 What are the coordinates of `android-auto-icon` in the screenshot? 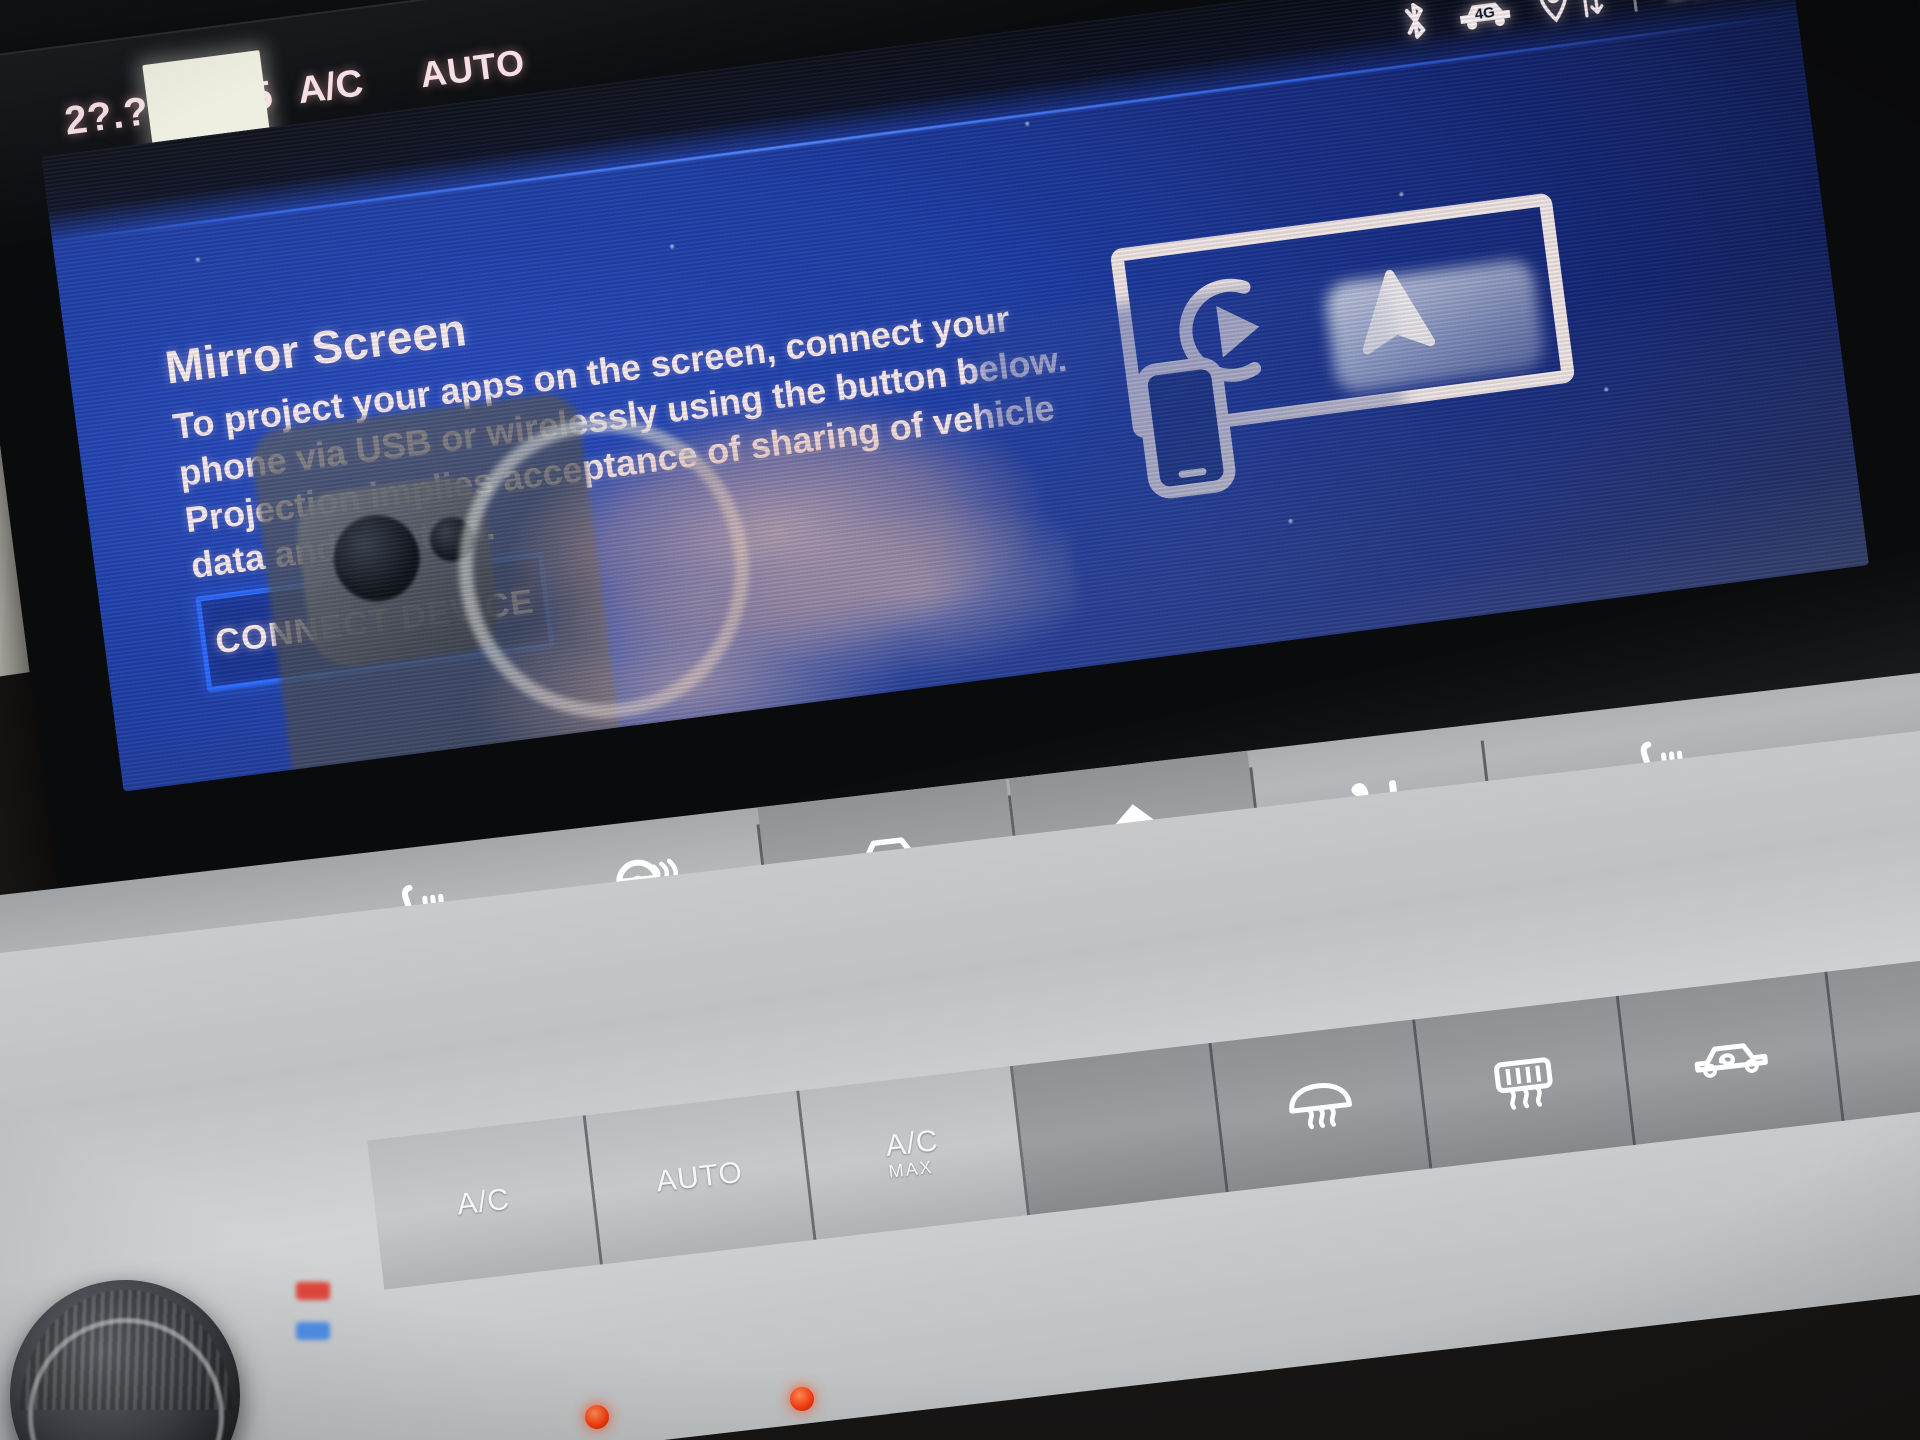 It's located at (1399, 312).